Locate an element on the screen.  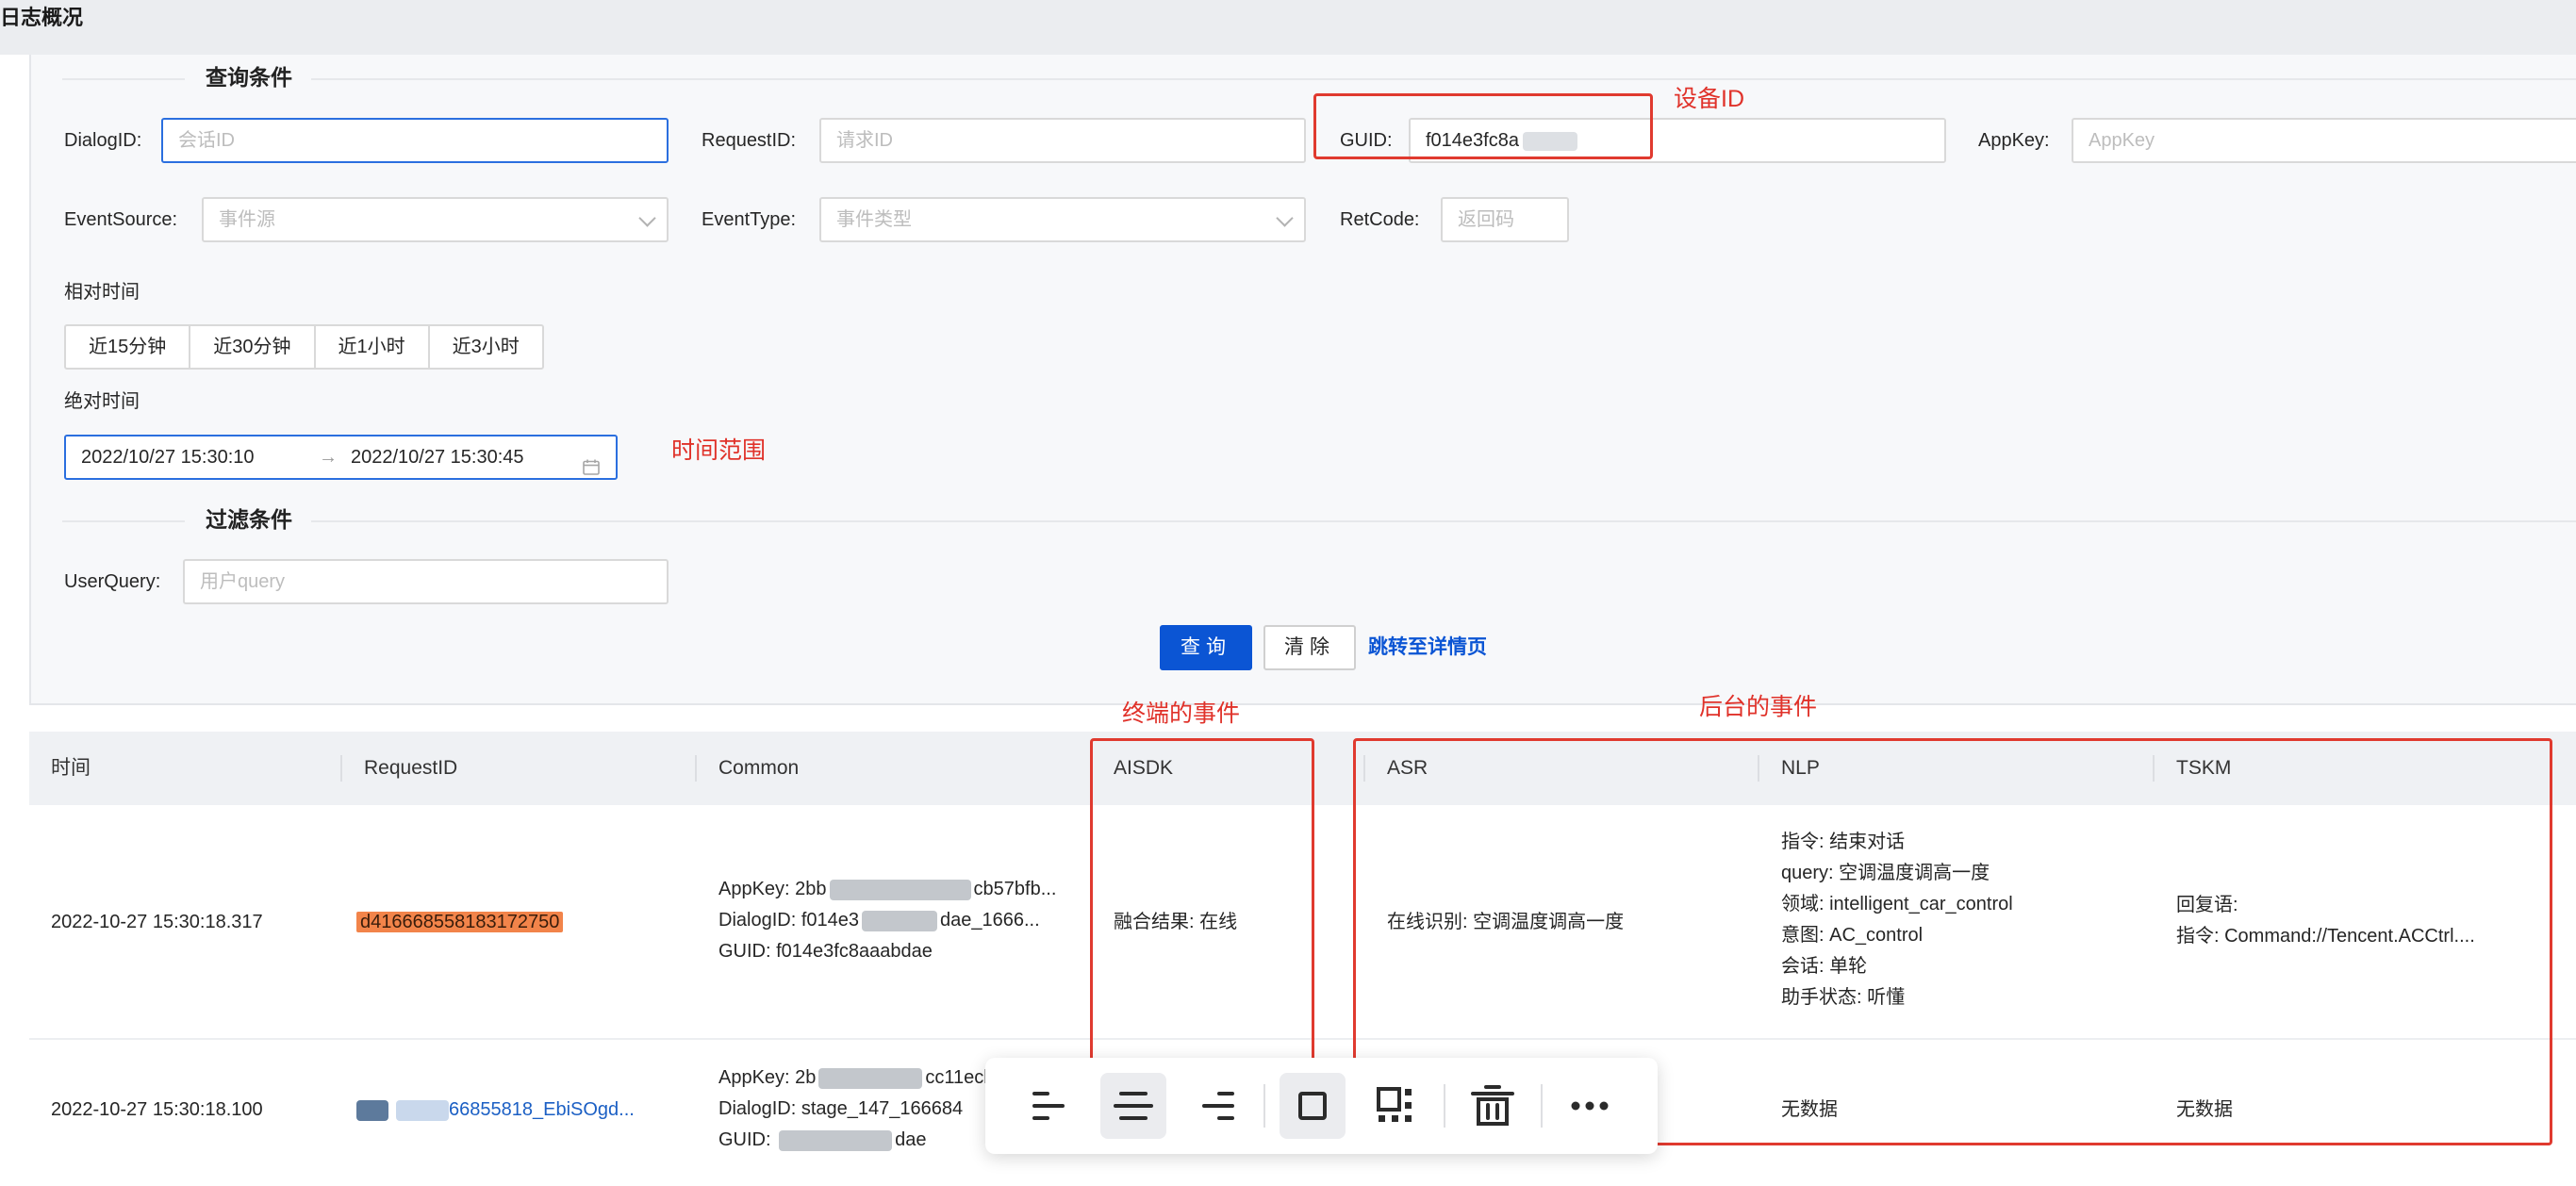
detail-page-link: 跳转至详情页 is located at coordinates (1427, 647).